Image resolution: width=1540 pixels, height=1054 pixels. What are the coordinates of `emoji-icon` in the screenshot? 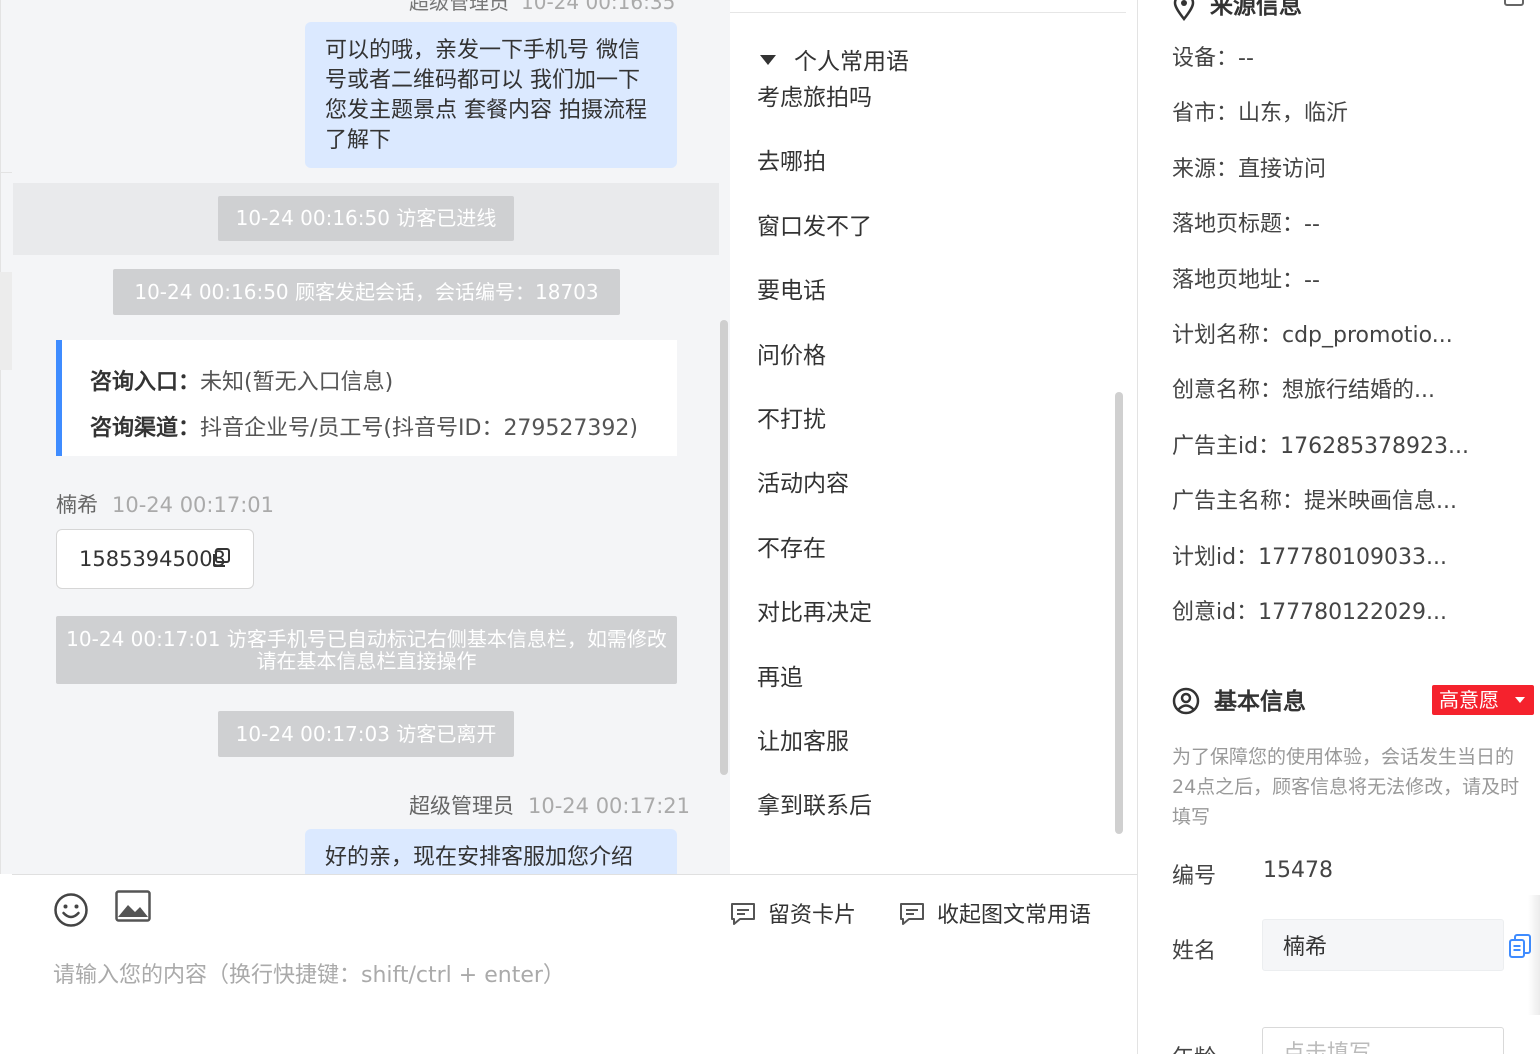 It's located at (71, 910).